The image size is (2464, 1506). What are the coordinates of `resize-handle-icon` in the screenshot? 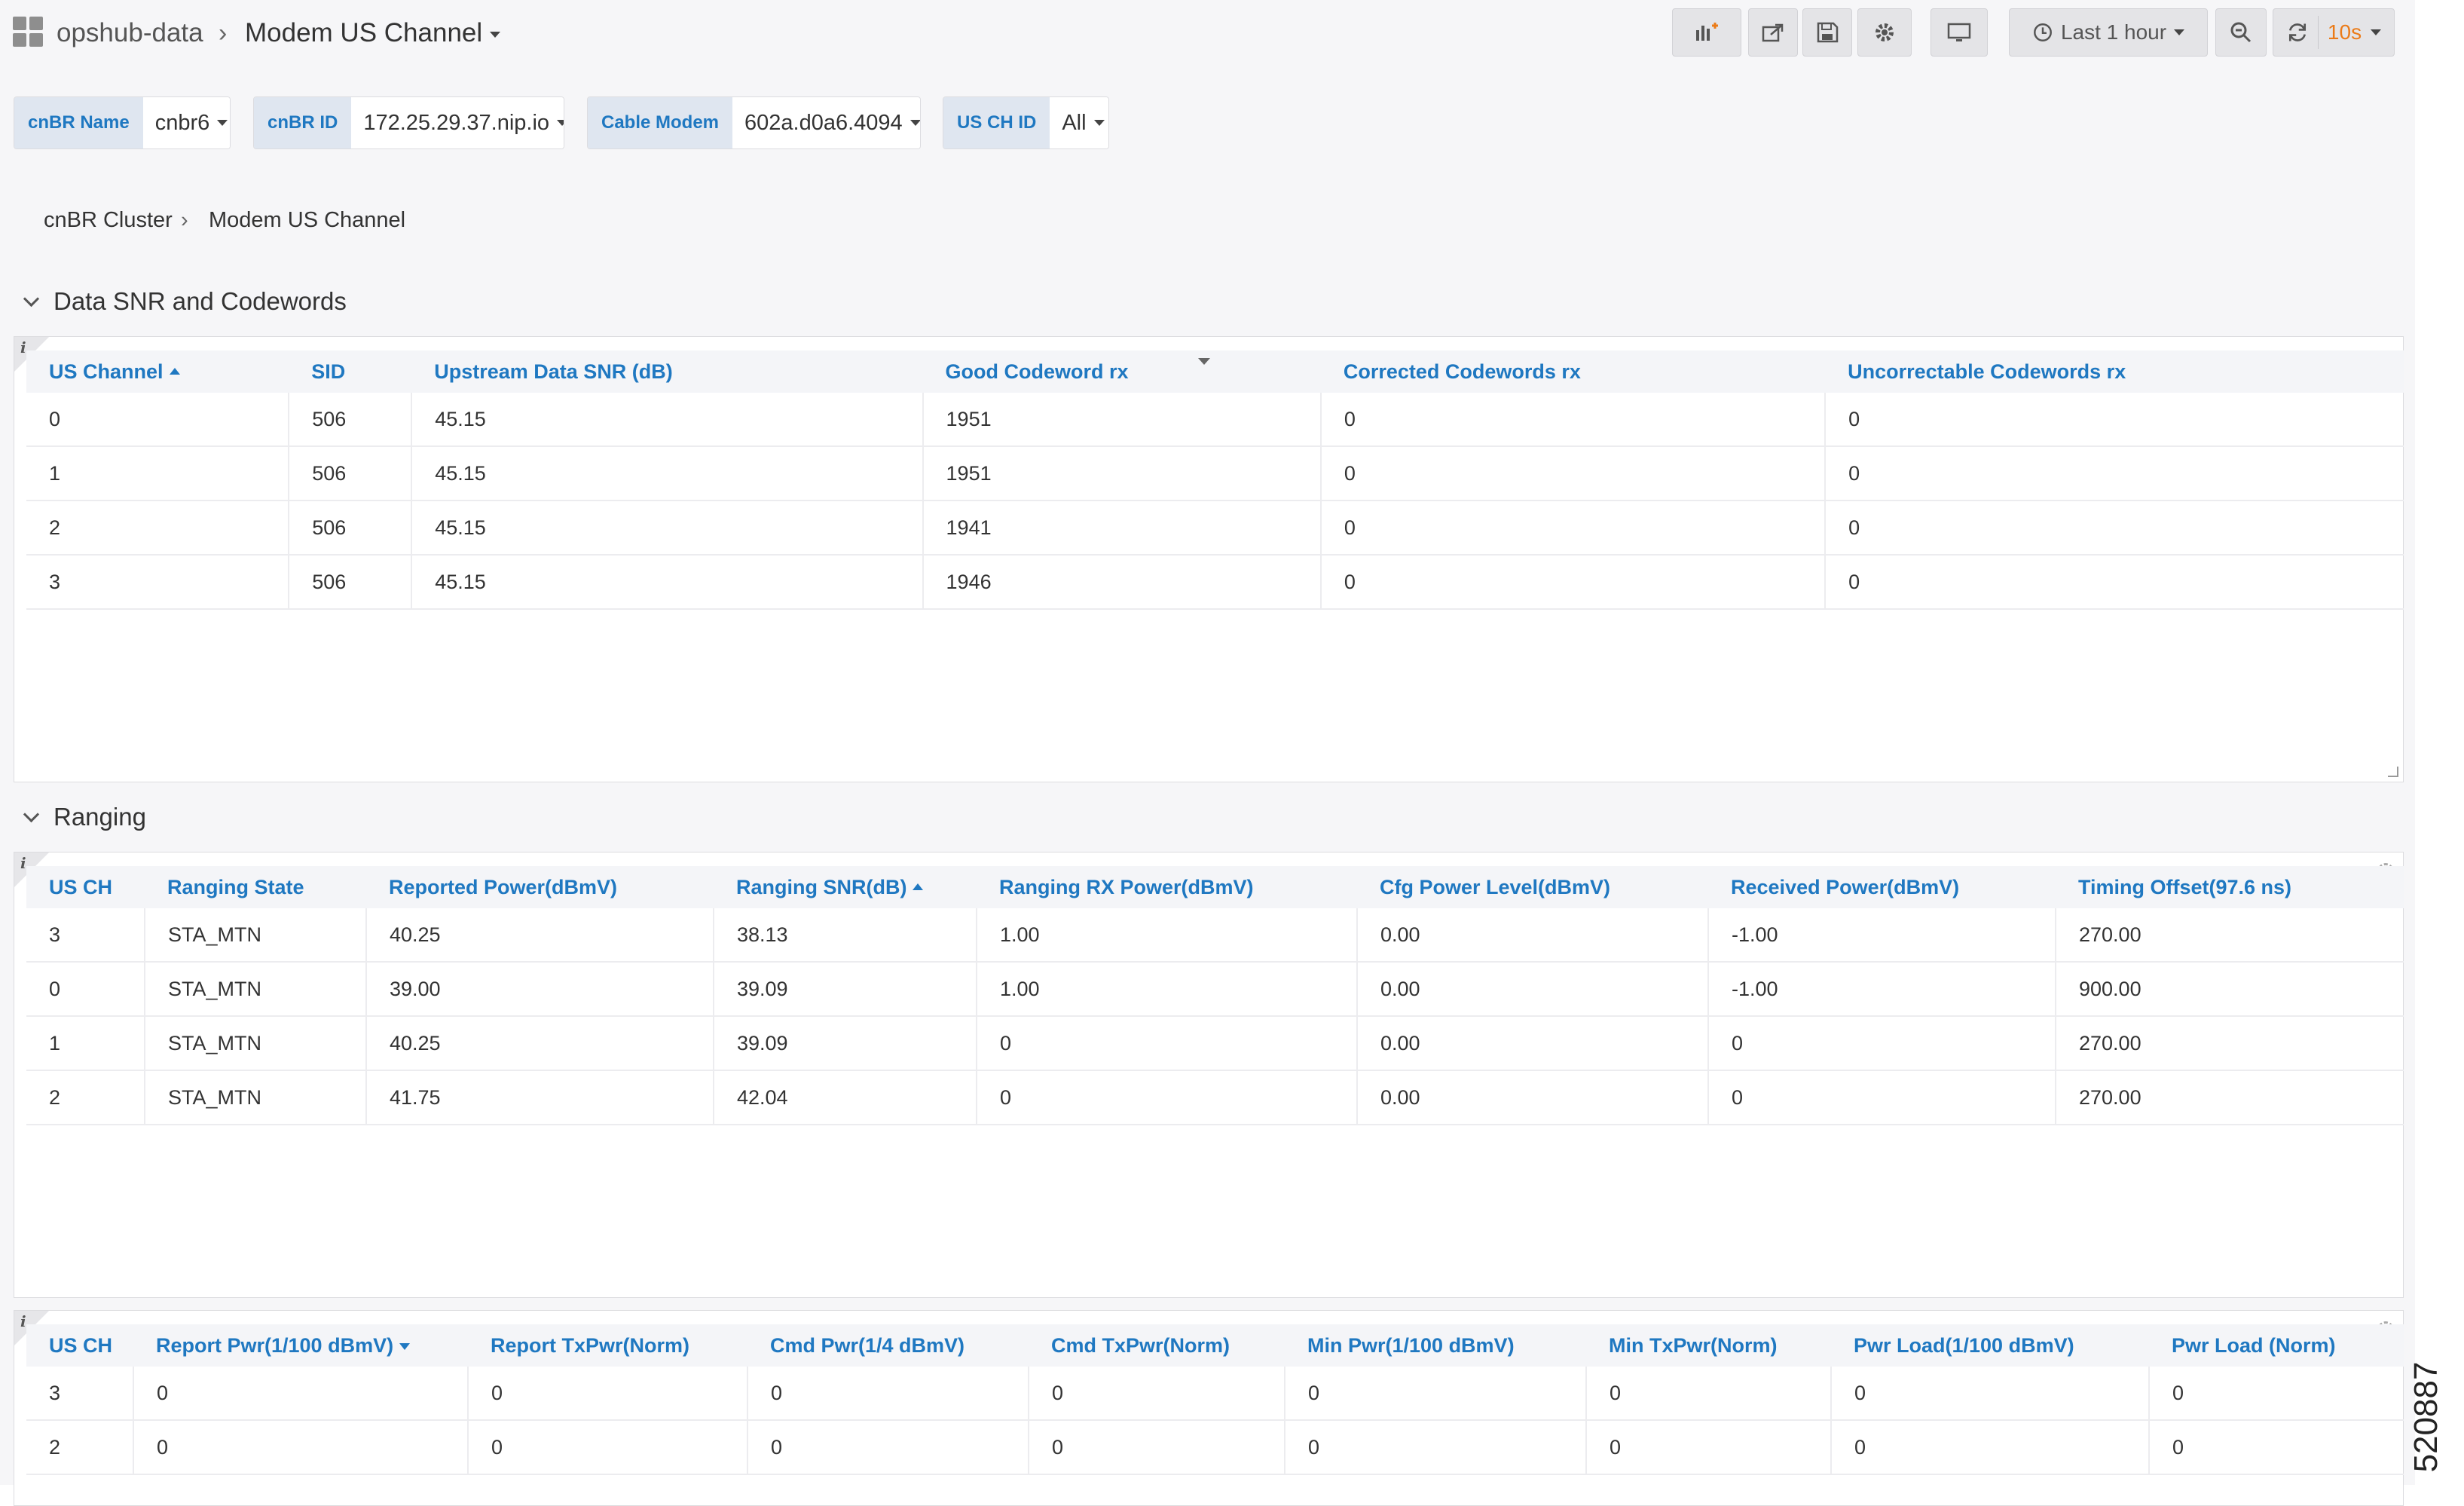 It's located at (2393, 772).